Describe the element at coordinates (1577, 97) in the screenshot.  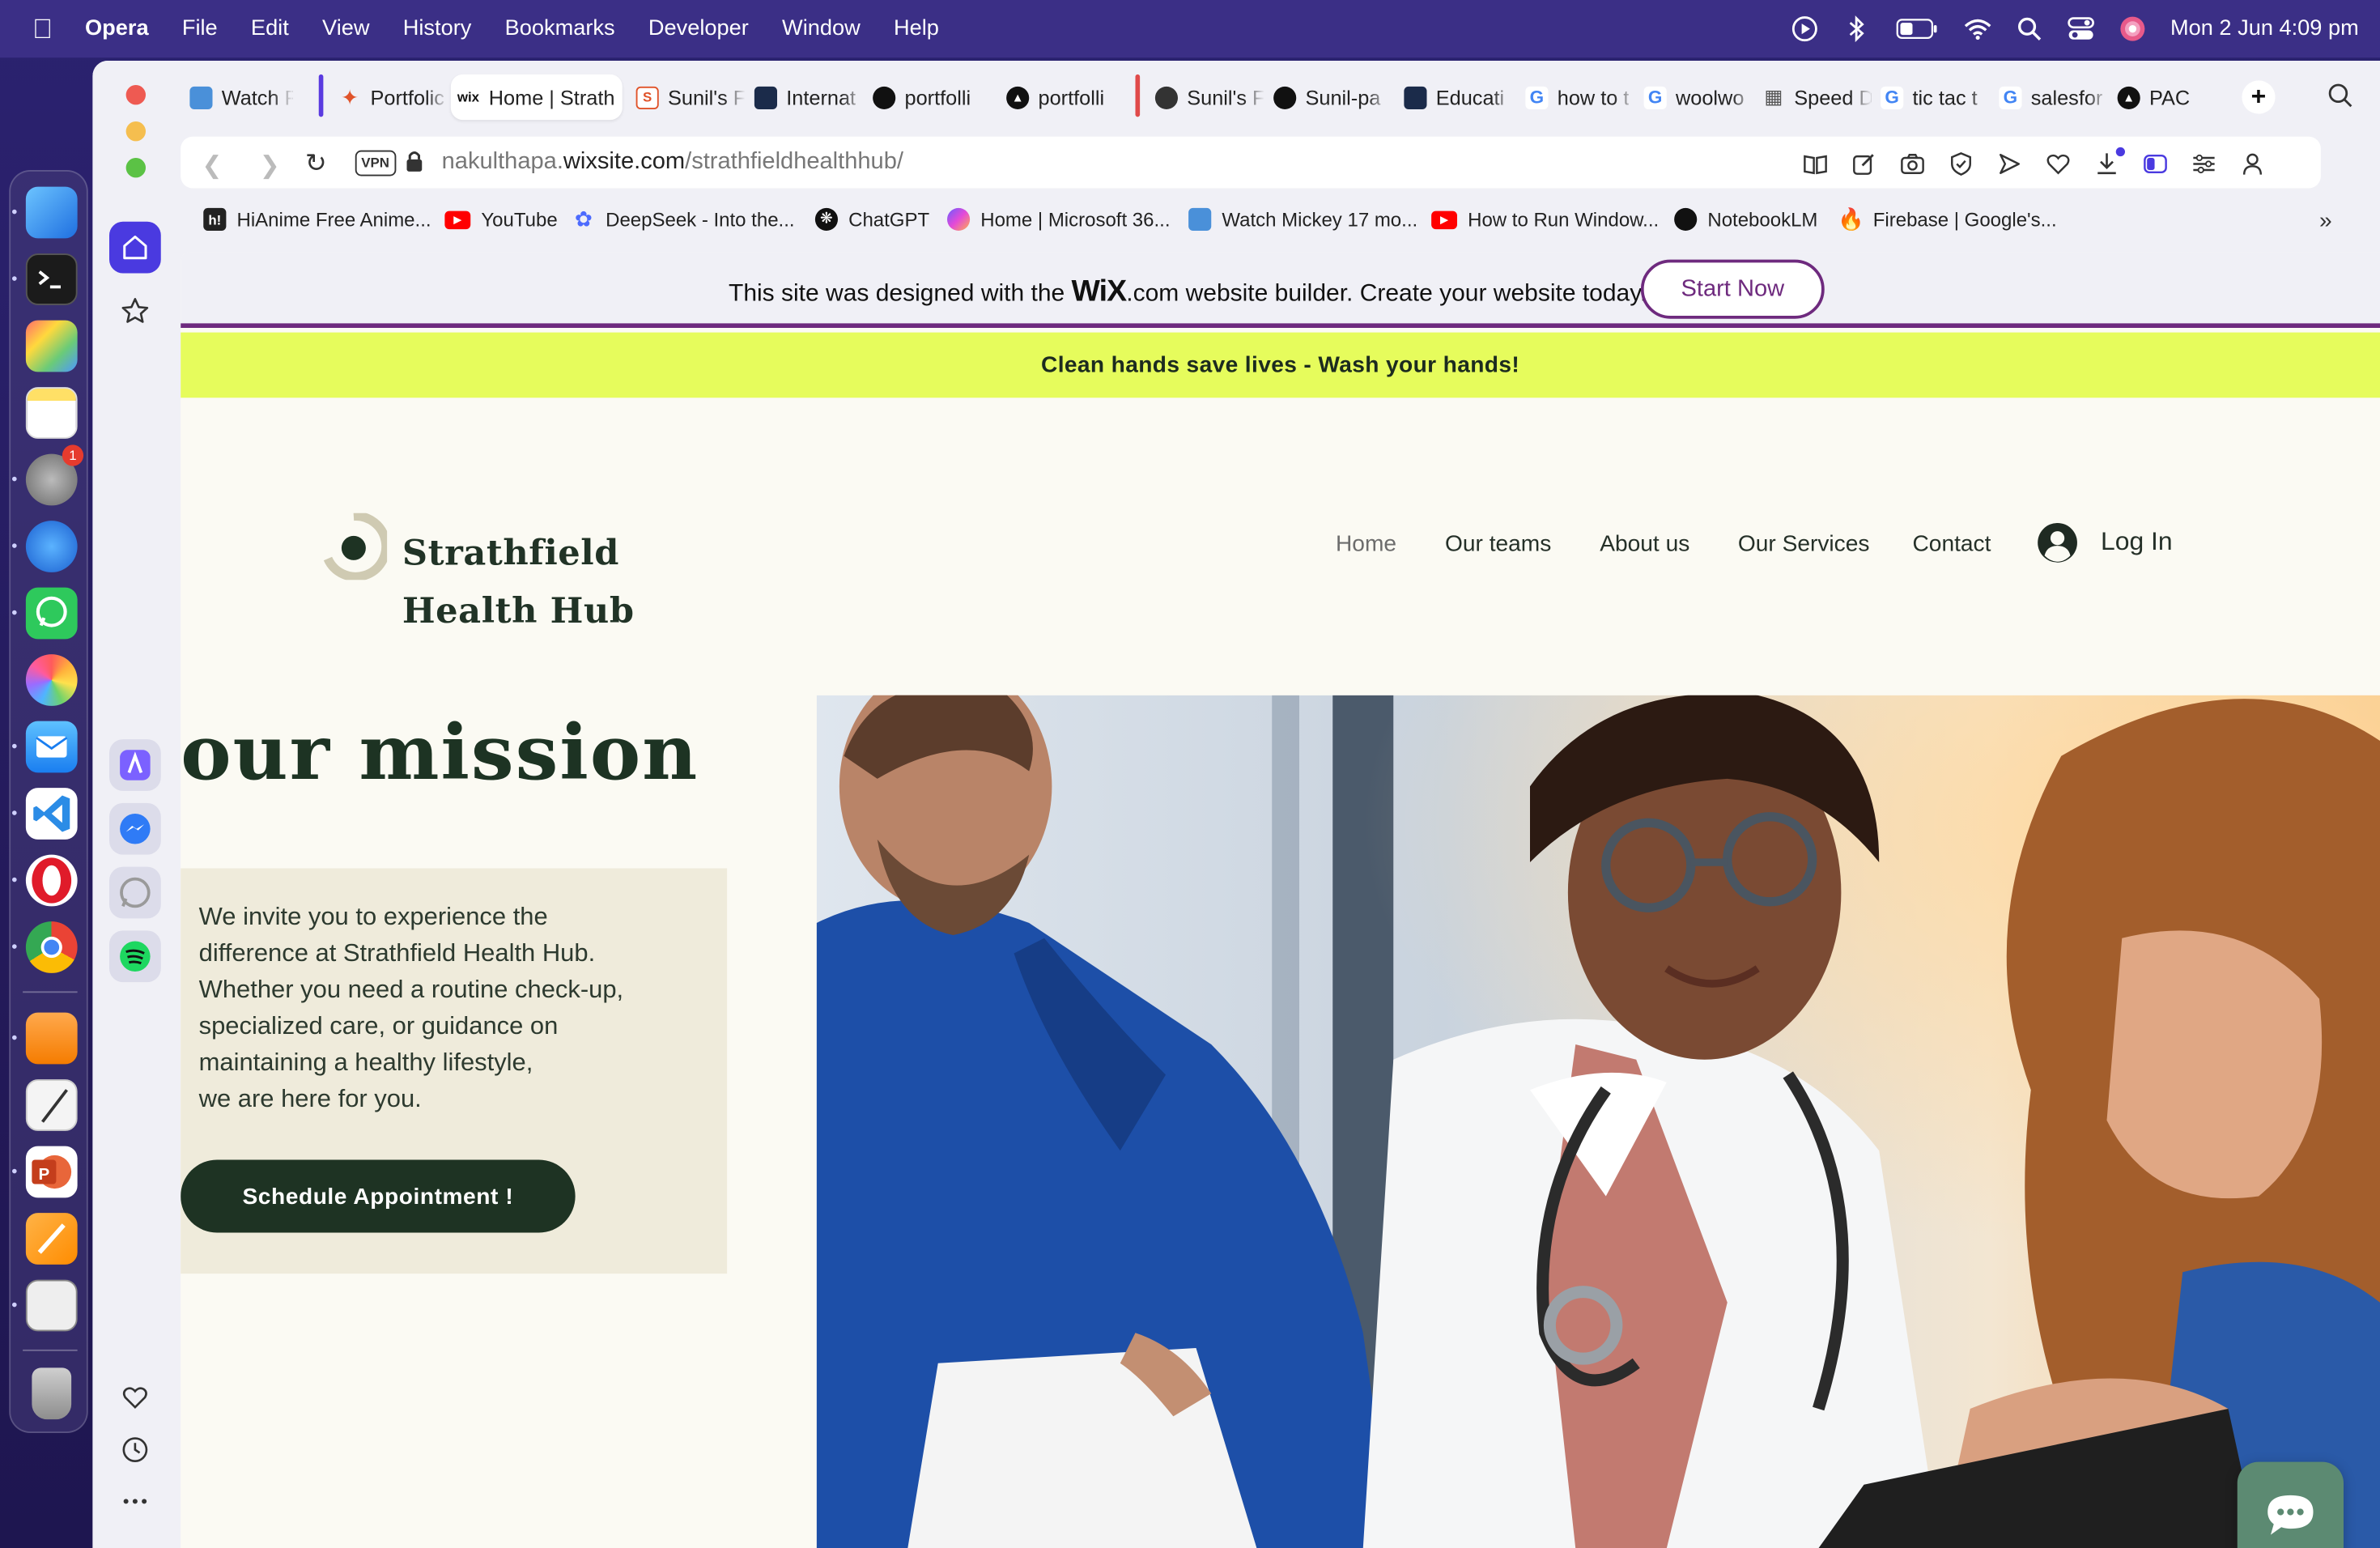
I see `tab-how-to: Ghow to t` at that location.